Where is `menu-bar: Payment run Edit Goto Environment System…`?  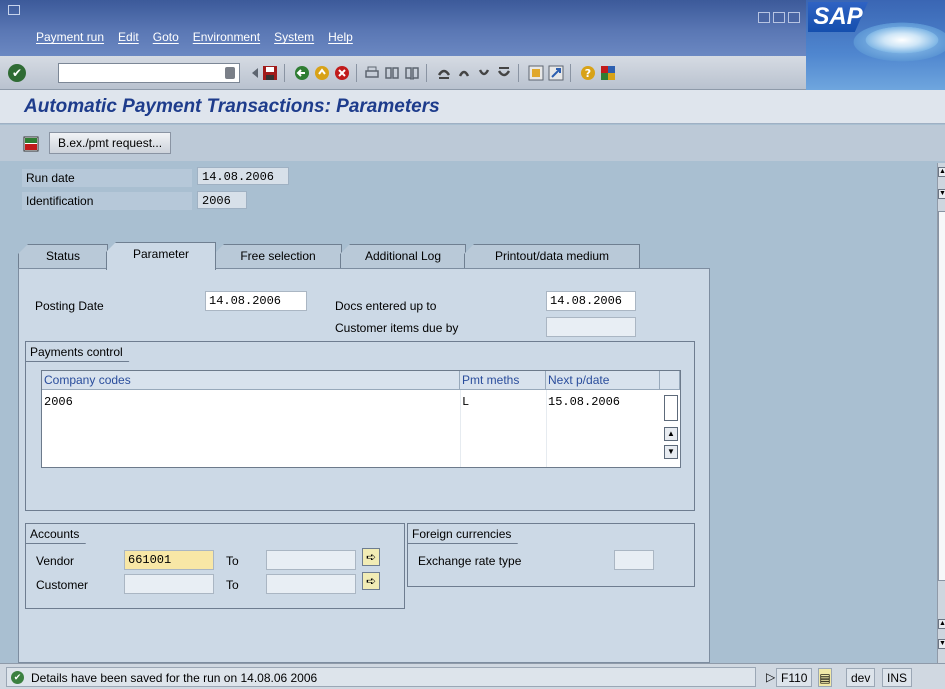 menu-bar: Payment run Edit Goto Environment System… is located at coordinates (472, 28).